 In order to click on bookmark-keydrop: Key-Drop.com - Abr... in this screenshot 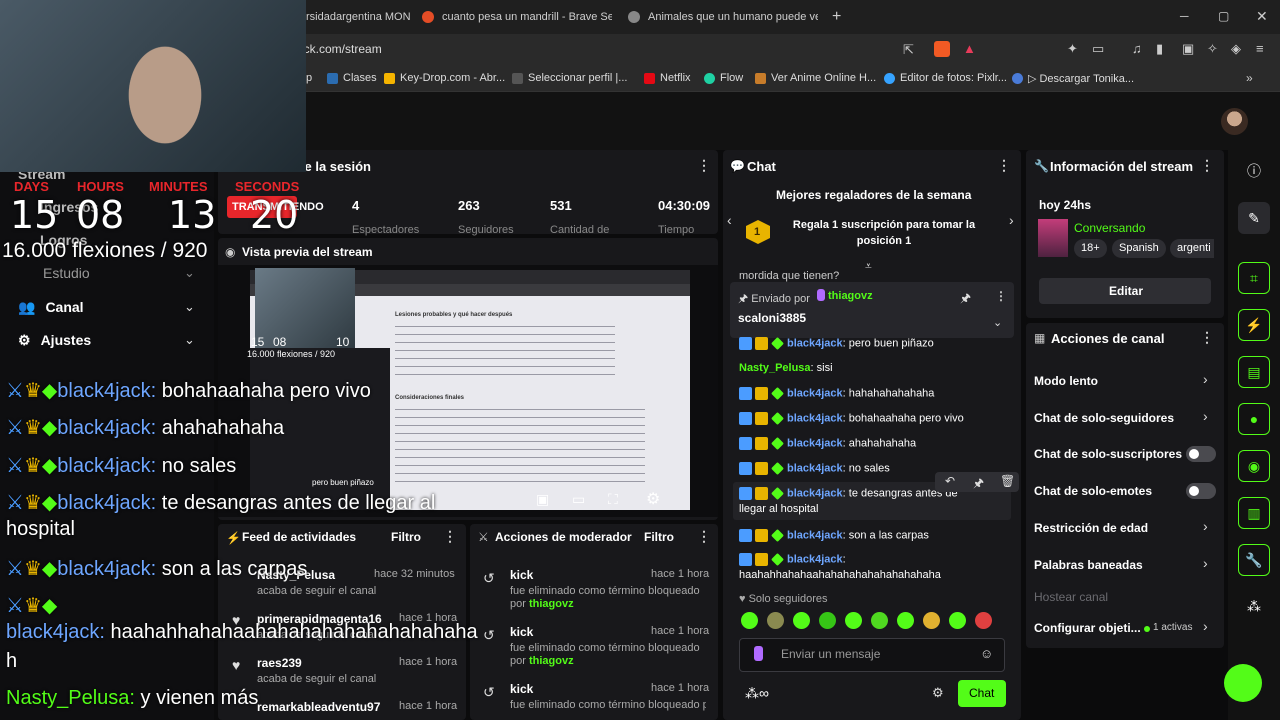, I will do `click(444, 78)`.